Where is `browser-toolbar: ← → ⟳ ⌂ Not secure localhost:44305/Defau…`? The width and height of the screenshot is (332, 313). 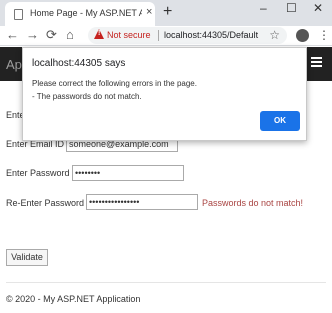 browser-toolbar: ← → ⟳ ⌂ Not secure localhost:44305/Defau… is located at coordinates (166, 36).